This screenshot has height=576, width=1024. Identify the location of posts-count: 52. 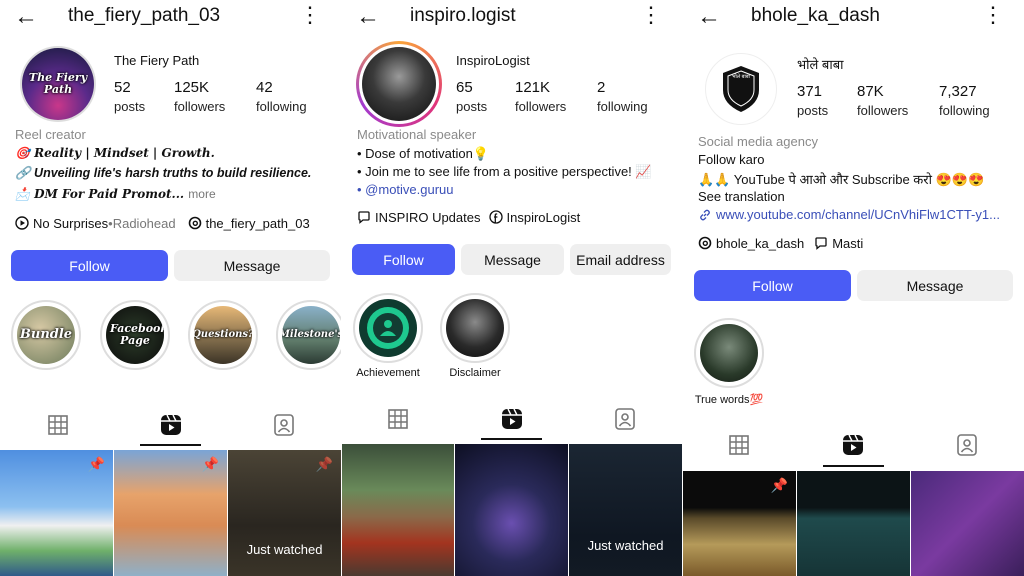
(122, 87).